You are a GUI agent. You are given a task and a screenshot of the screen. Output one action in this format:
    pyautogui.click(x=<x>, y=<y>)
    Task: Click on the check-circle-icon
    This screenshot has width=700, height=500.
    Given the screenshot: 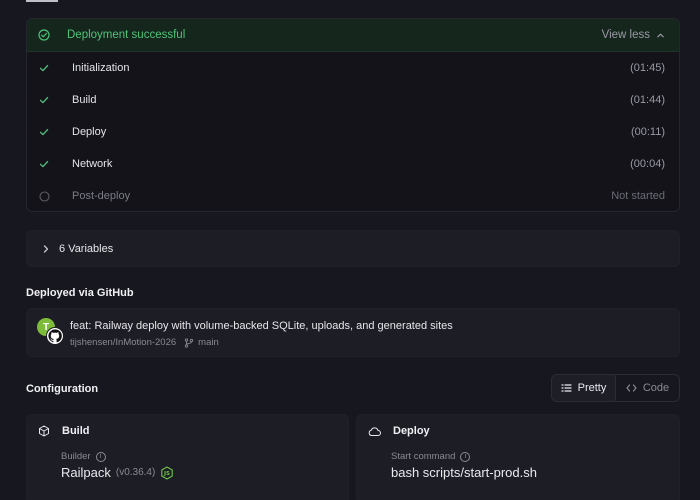 What is the action you would take?
    pyautogui.click(x=44, y=35)
    